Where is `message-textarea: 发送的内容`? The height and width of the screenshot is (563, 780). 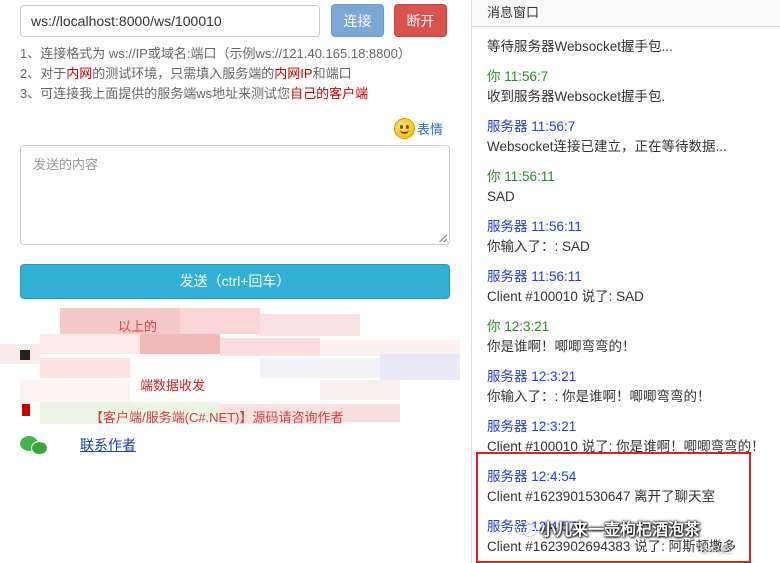 message-textarea: 发送的内容 is located at coordinates (235, 195).